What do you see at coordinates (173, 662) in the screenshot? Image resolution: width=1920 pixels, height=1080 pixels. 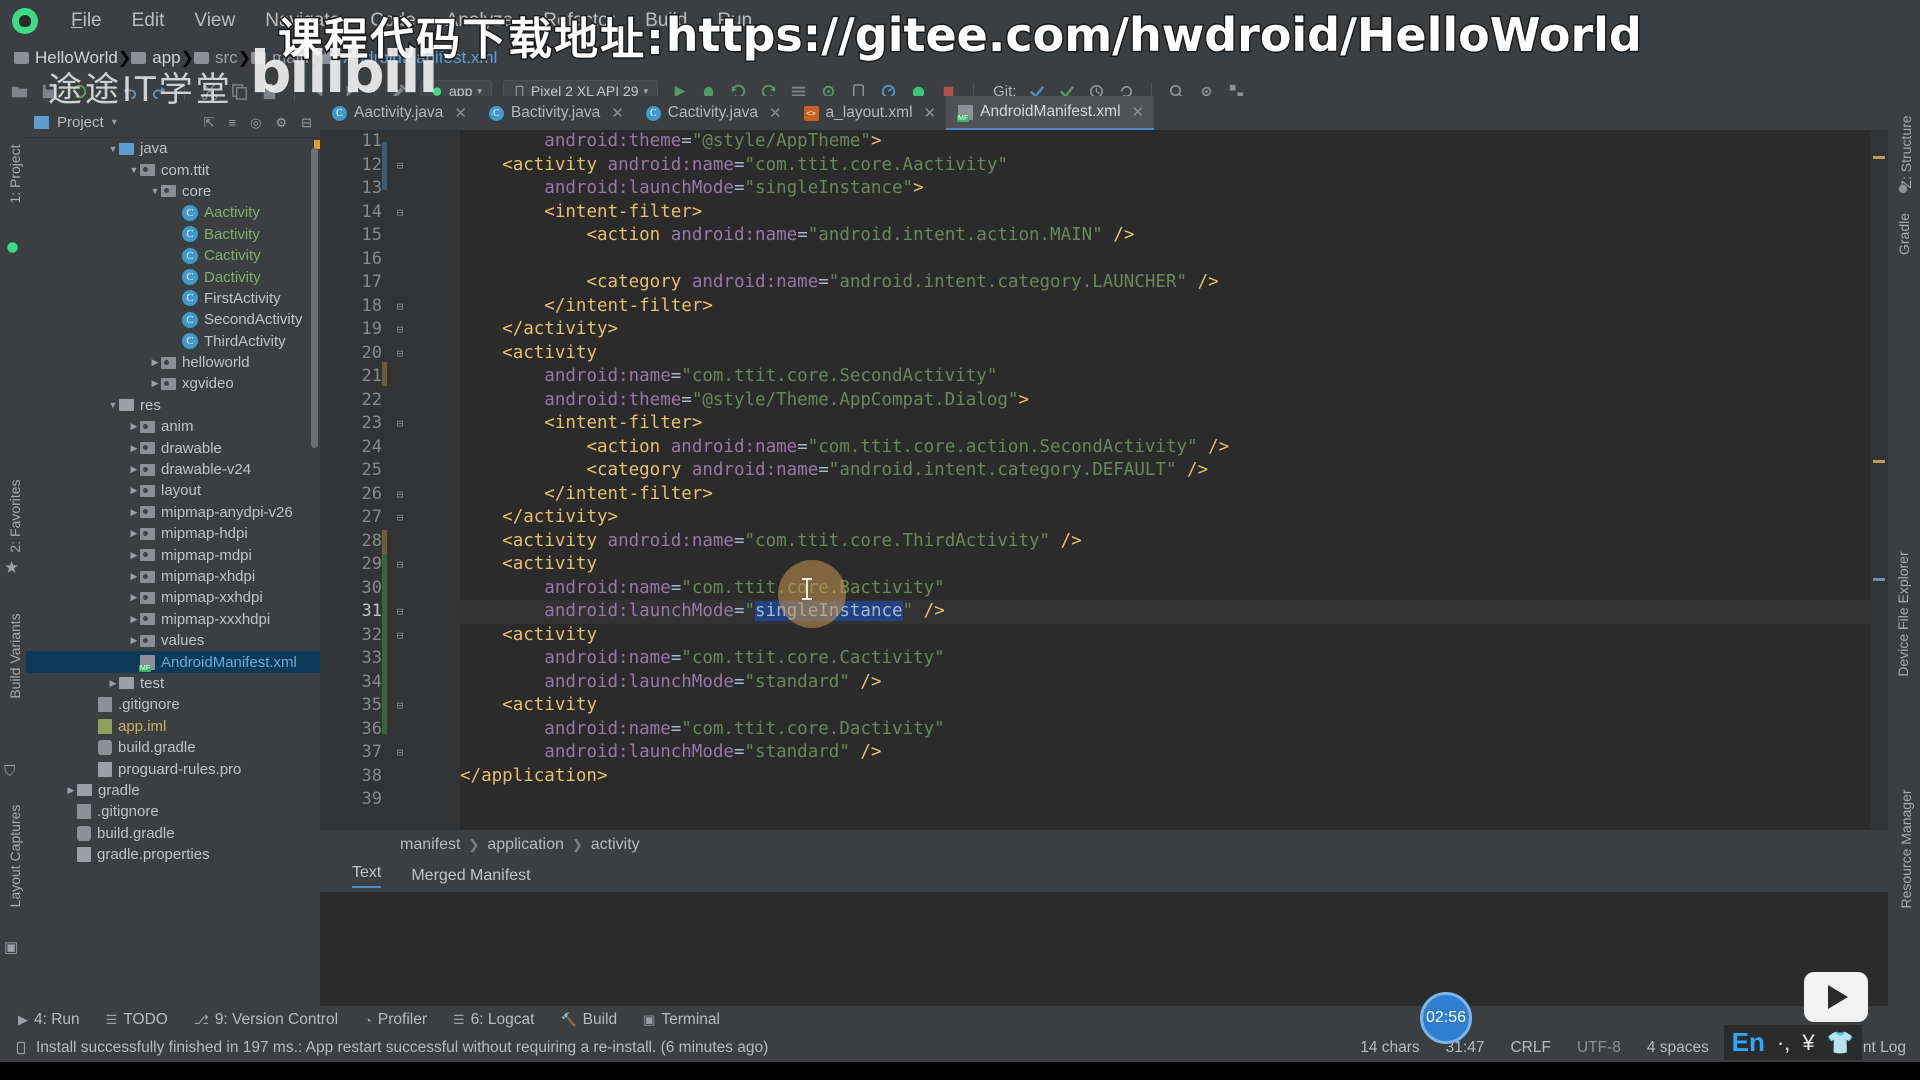 I see `tree-item-androidmanifest-xml: ▶AndroidManifest.xml` at bounding box center [173, 662].